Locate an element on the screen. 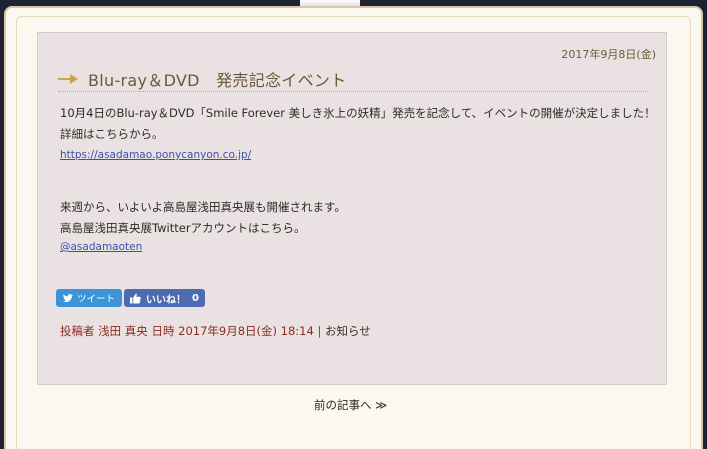  like-label: いいね！ is located at coordinates (166, 300).